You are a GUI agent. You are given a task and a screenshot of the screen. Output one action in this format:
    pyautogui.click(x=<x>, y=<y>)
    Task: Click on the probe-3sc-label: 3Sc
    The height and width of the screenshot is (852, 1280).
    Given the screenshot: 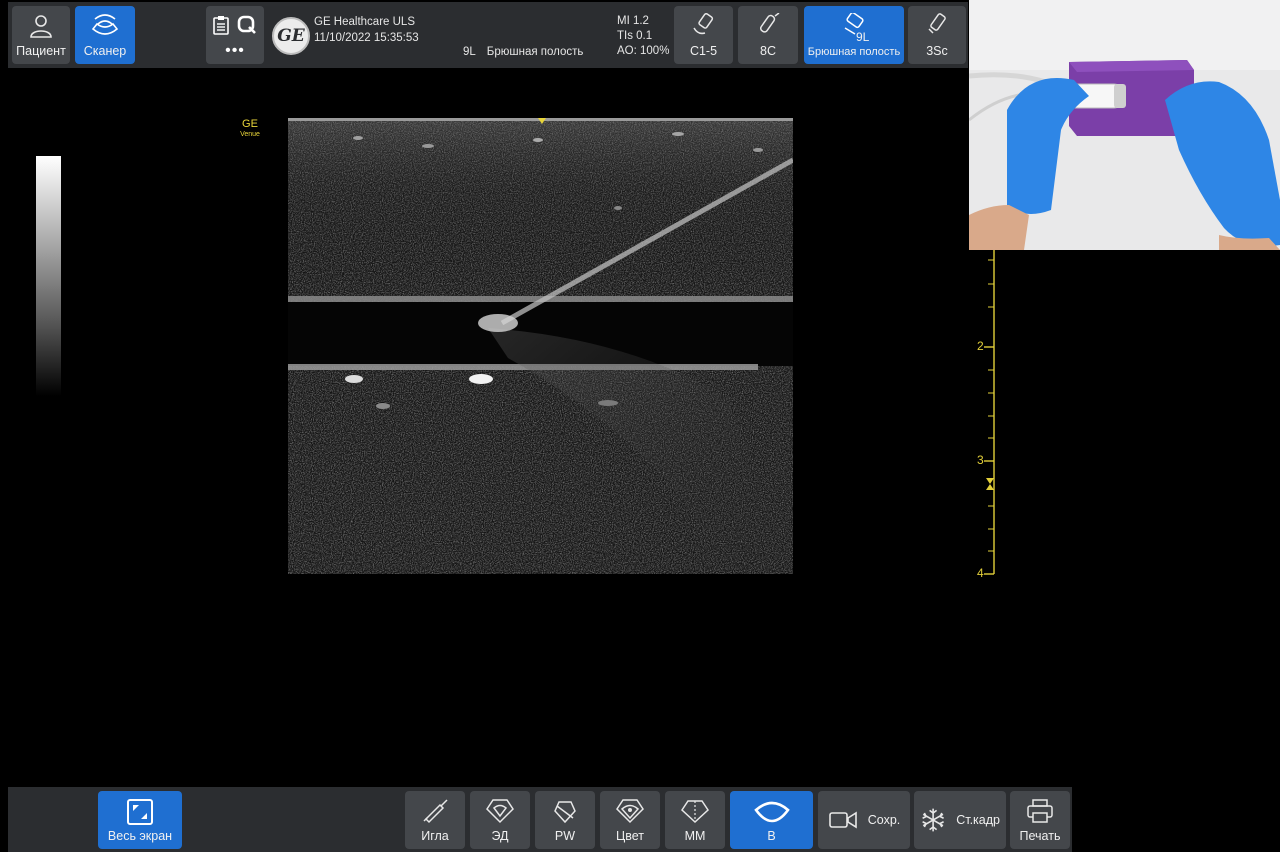 What is the action you would take?
    pyautogui.click(x=937, y=51)
    